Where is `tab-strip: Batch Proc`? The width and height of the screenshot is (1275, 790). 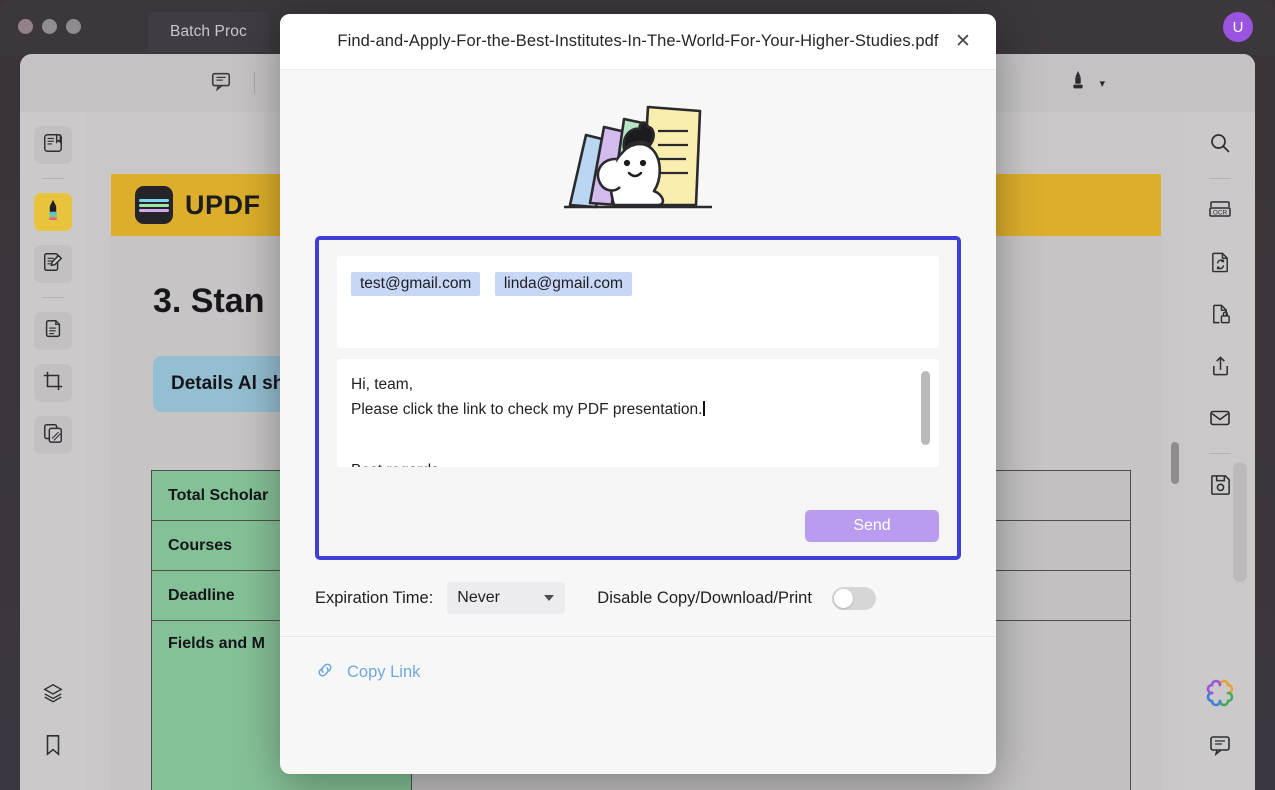
tab-strip: Batch Proc is located at coordinates (208, 32).